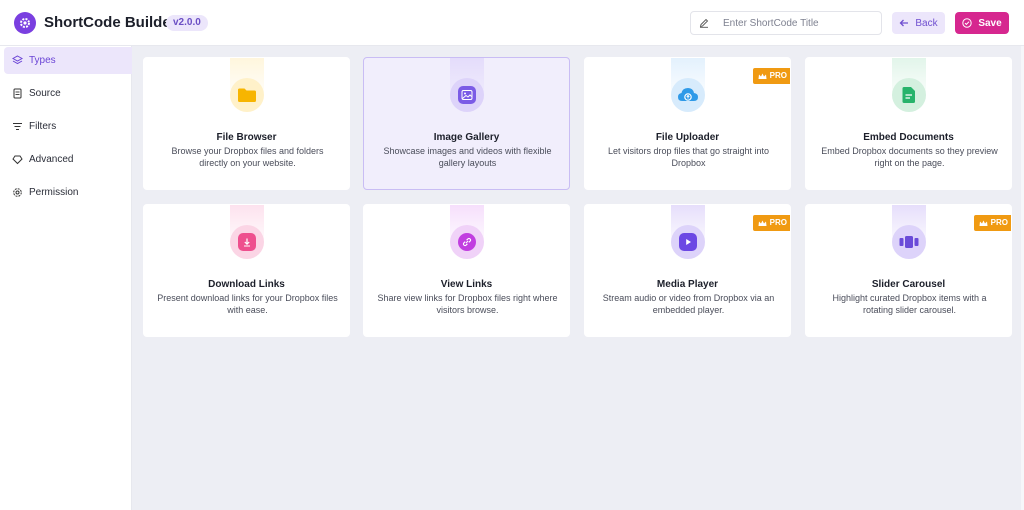 The image size is (1024, 510). What do you see at coordinates (687, 137) in the screenshot?
I see `card-title: File Uploader` at bounding box center [687, 137].